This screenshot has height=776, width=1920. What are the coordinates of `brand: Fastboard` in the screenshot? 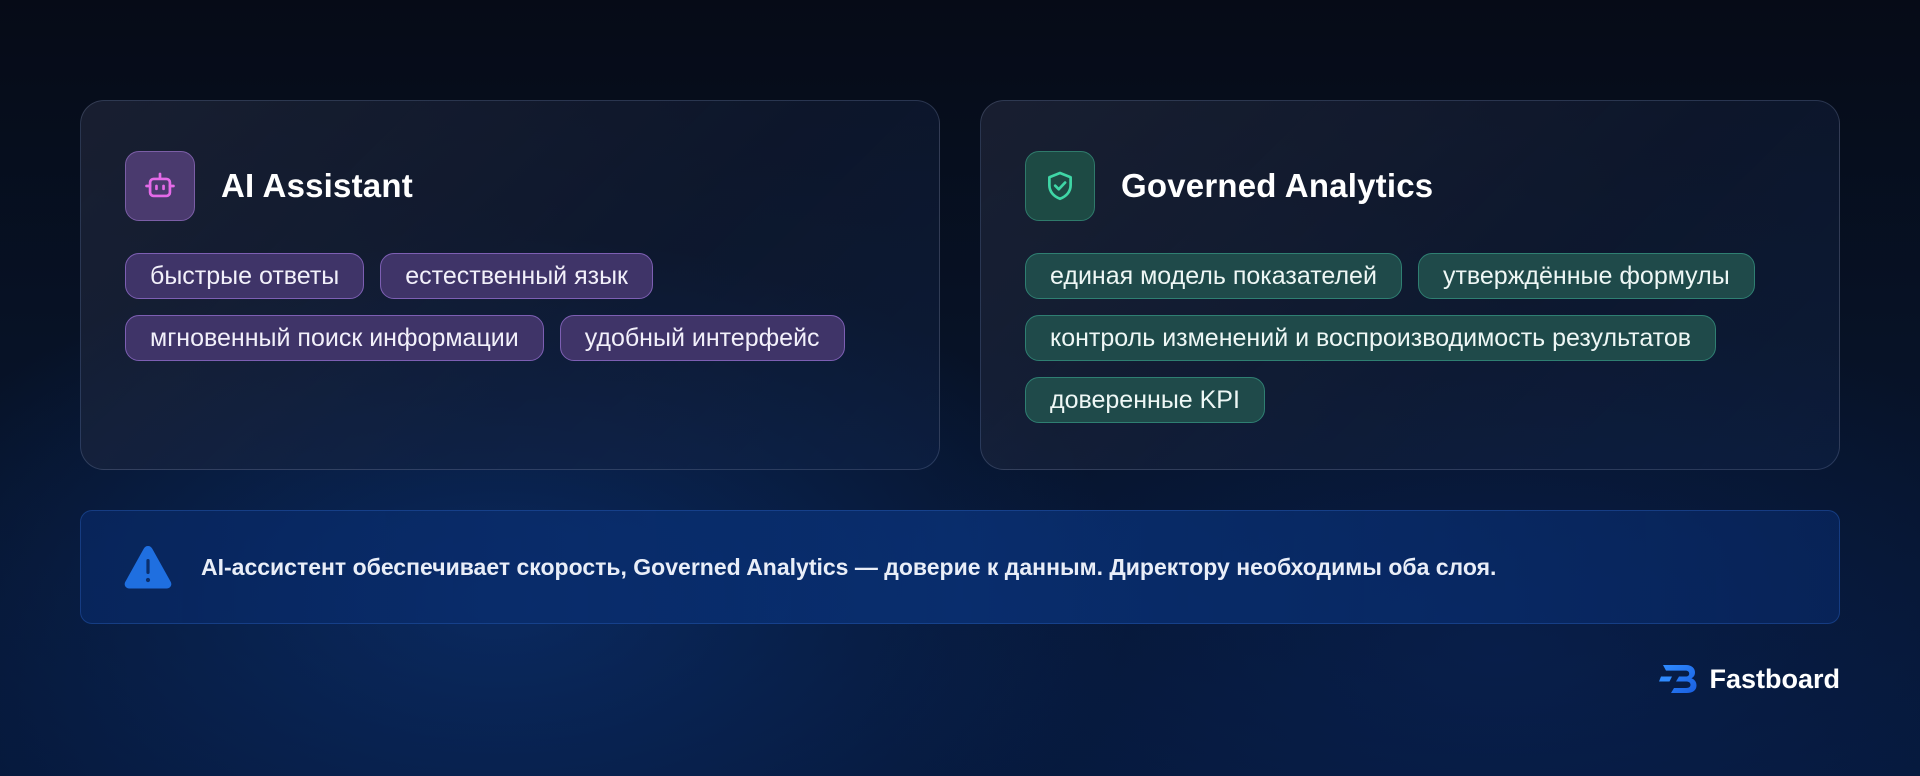 It's located at (1749, 679).